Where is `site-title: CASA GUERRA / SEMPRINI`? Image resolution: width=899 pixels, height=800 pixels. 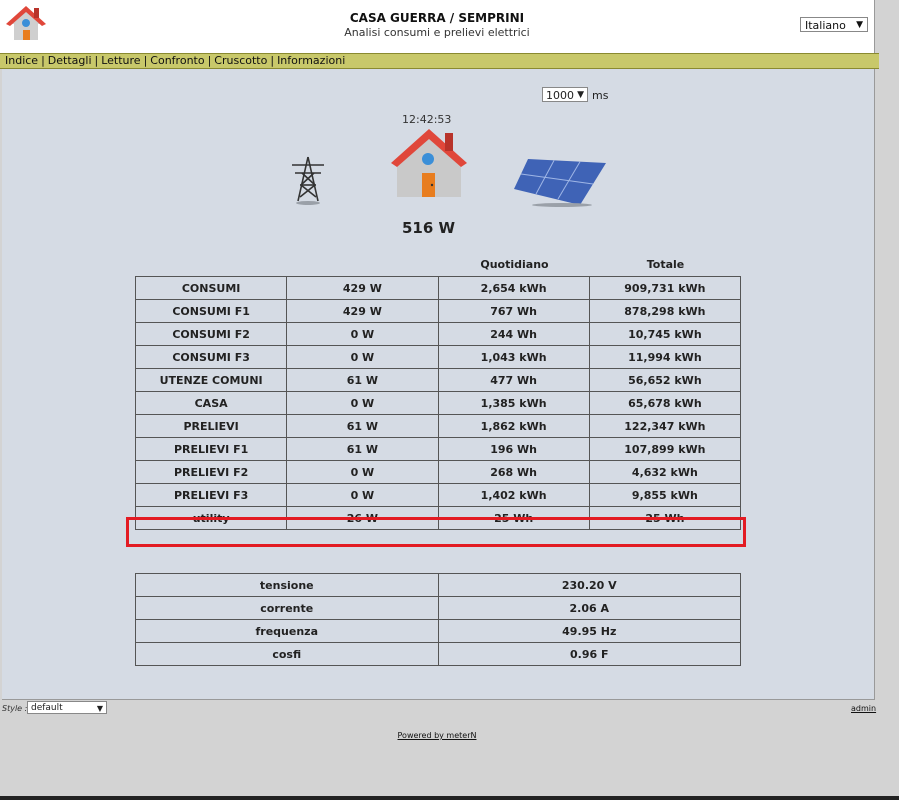
site-title: CASA GUERRA / SEMPRINI is located at coordinates (437, 18).